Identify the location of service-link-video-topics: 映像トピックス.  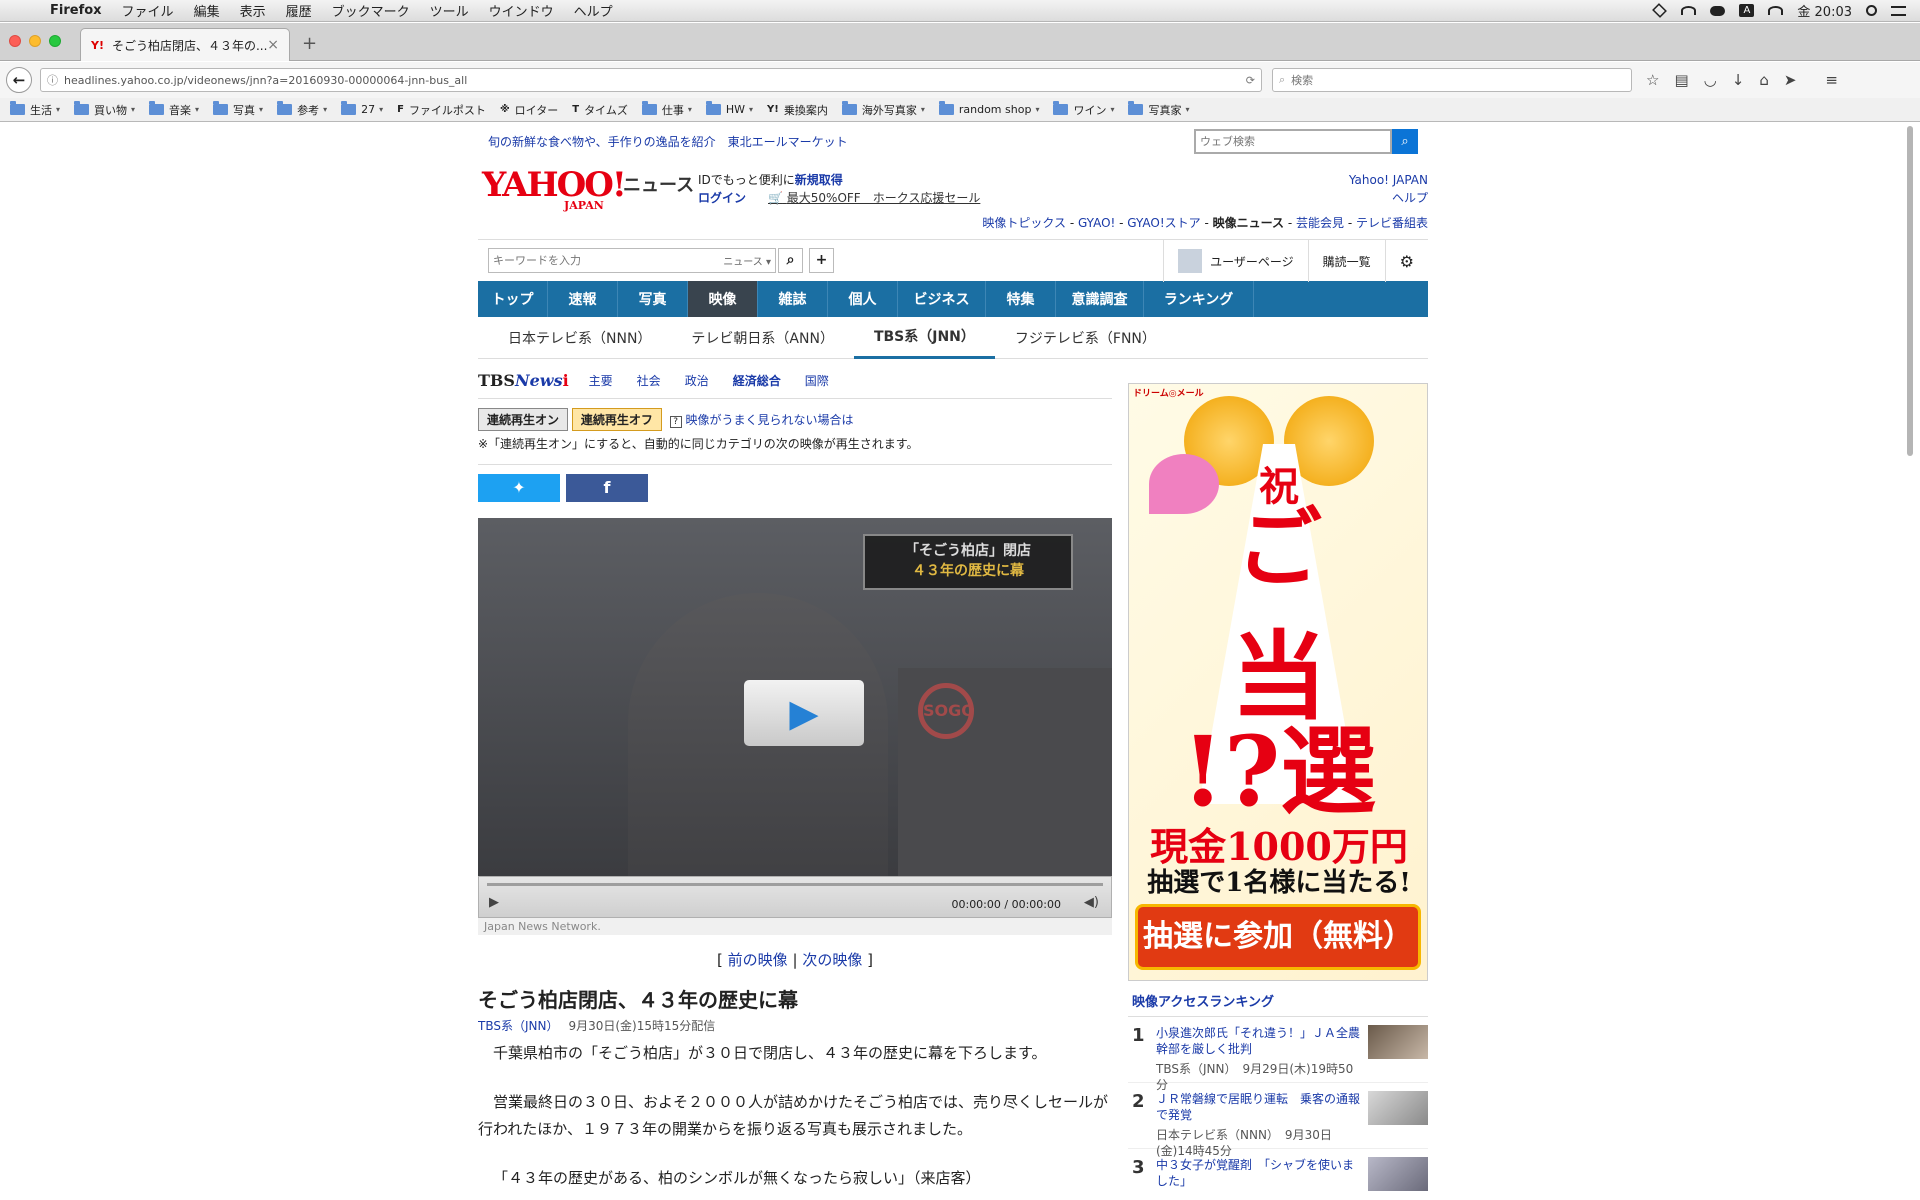
(1024, 223).